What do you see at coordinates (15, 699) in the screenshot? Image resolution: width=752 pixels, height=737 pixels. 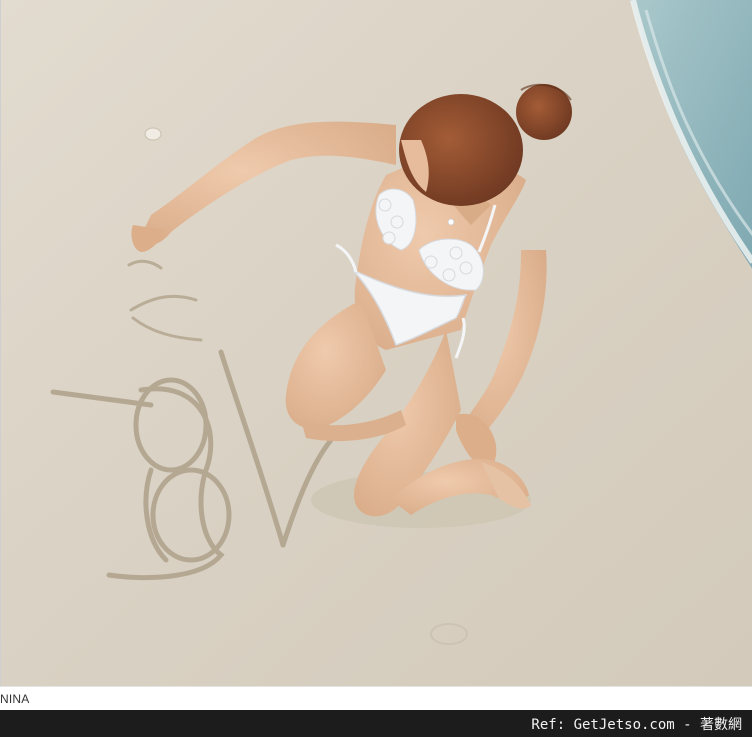 I see `photo-caption: NINA` at bounding box center [15, 699].